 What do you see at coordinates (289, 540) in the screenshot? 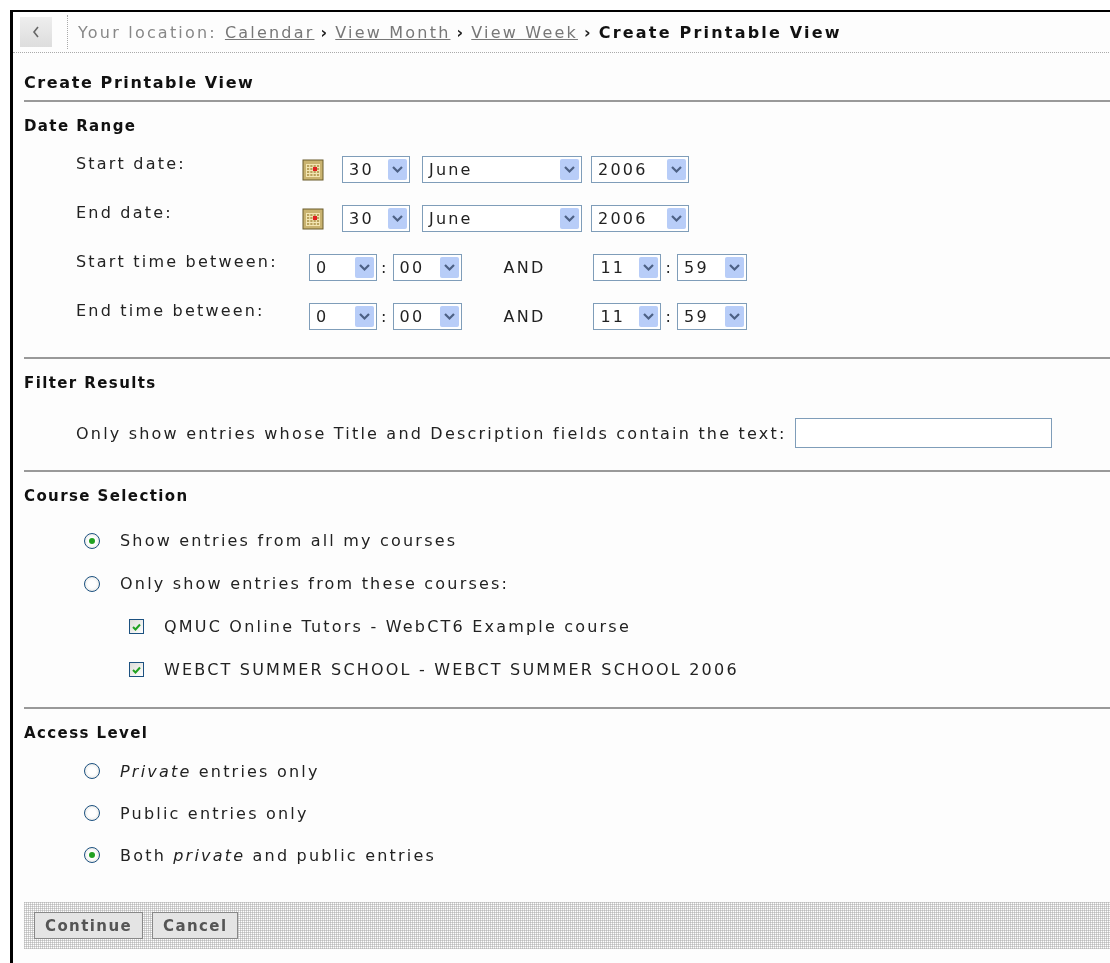
I see `option-label: Show entries from all my courses` at bounding box center [289, 540].